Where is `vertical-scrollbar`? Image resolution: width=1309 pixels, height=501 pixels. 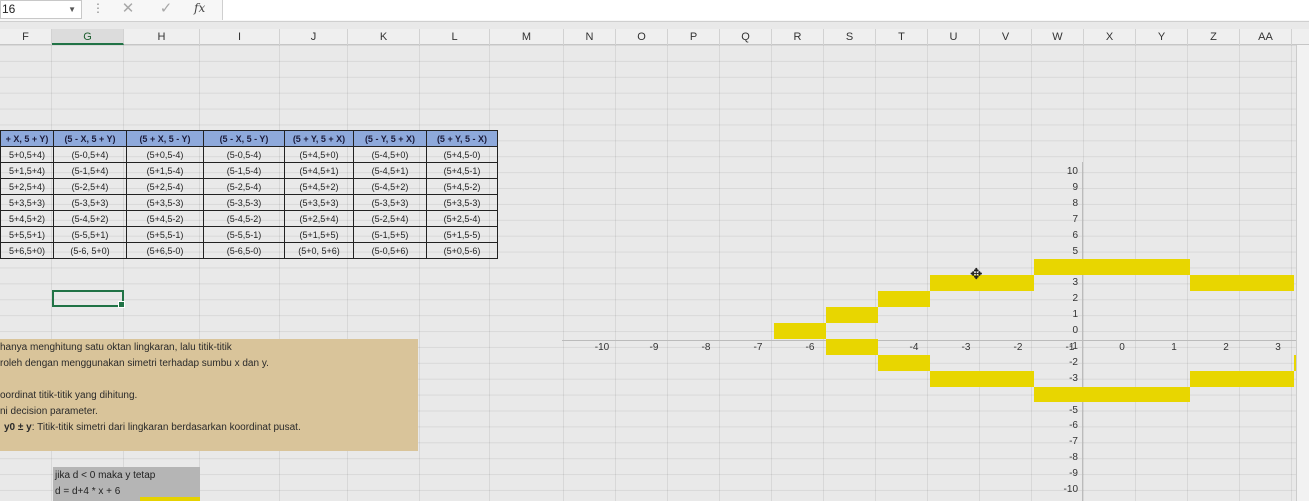
vertical-scrollbar is located at coordinates (1302, 273).